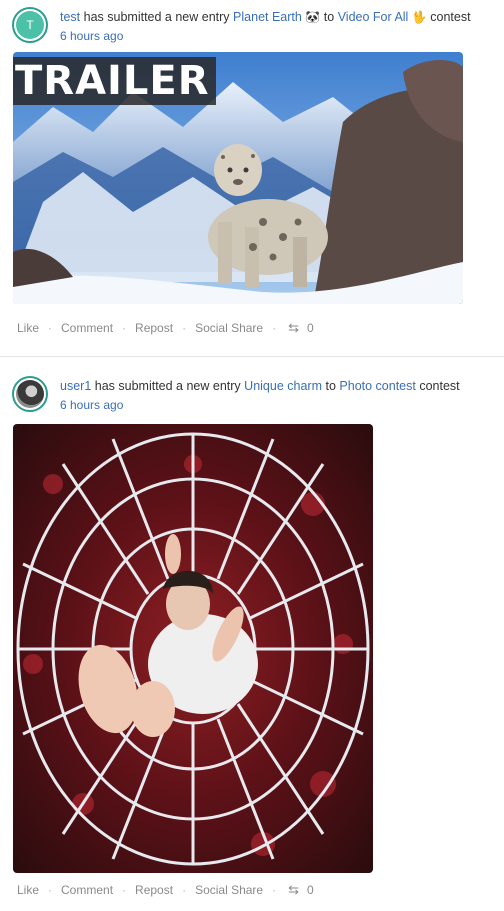  Describe the element at coordinates (419, 17) in the screenshot. I see `vulcan-salute-icon: 🖖` at that location.